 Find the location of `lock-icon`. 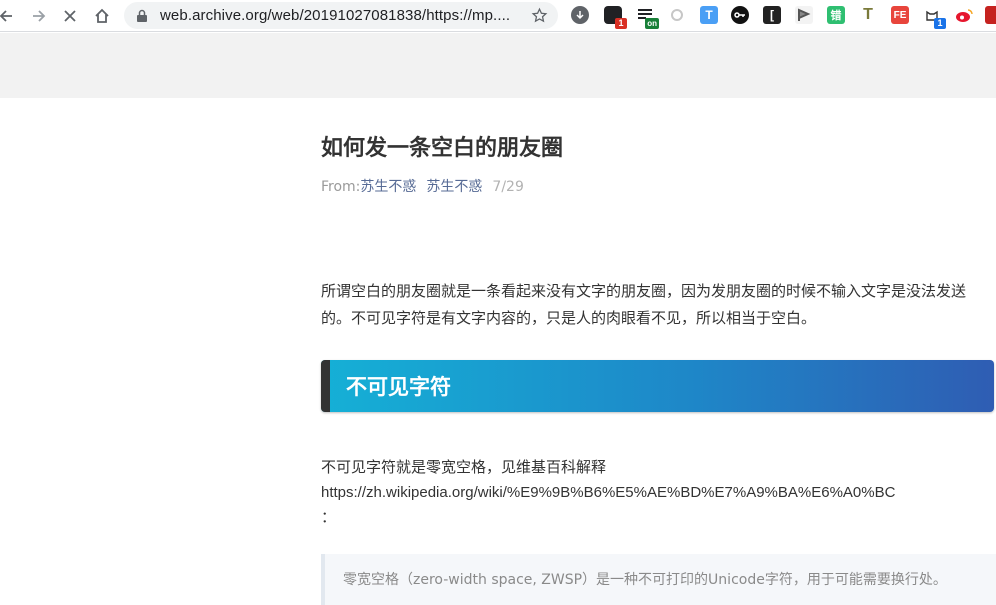

lock-icon is located at coordinates (142, 15).